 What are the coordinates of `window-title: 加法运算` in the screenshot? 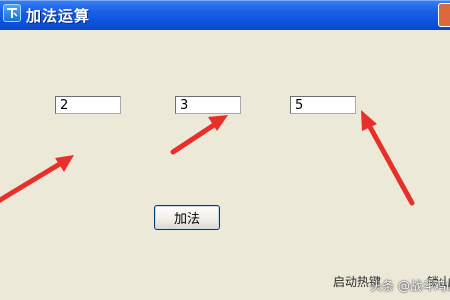 It's located at (58, 16).